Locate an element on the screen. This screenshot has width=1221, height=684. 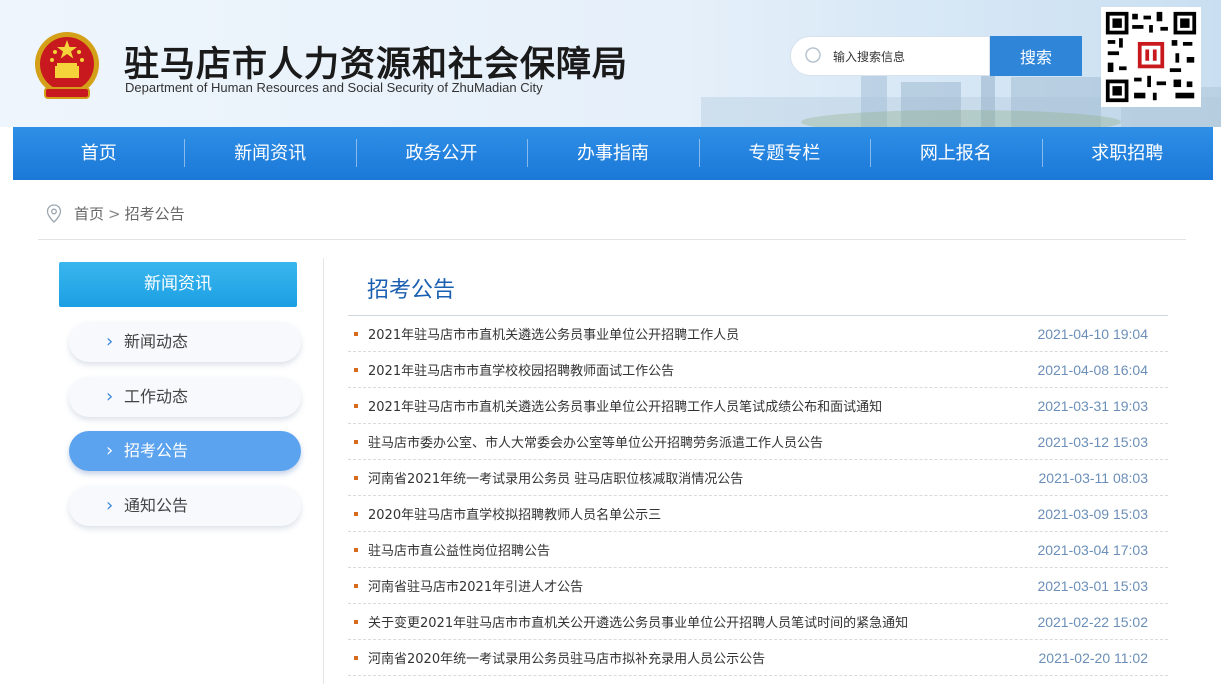
location-pin-icon is located at coordinates (54, 213).